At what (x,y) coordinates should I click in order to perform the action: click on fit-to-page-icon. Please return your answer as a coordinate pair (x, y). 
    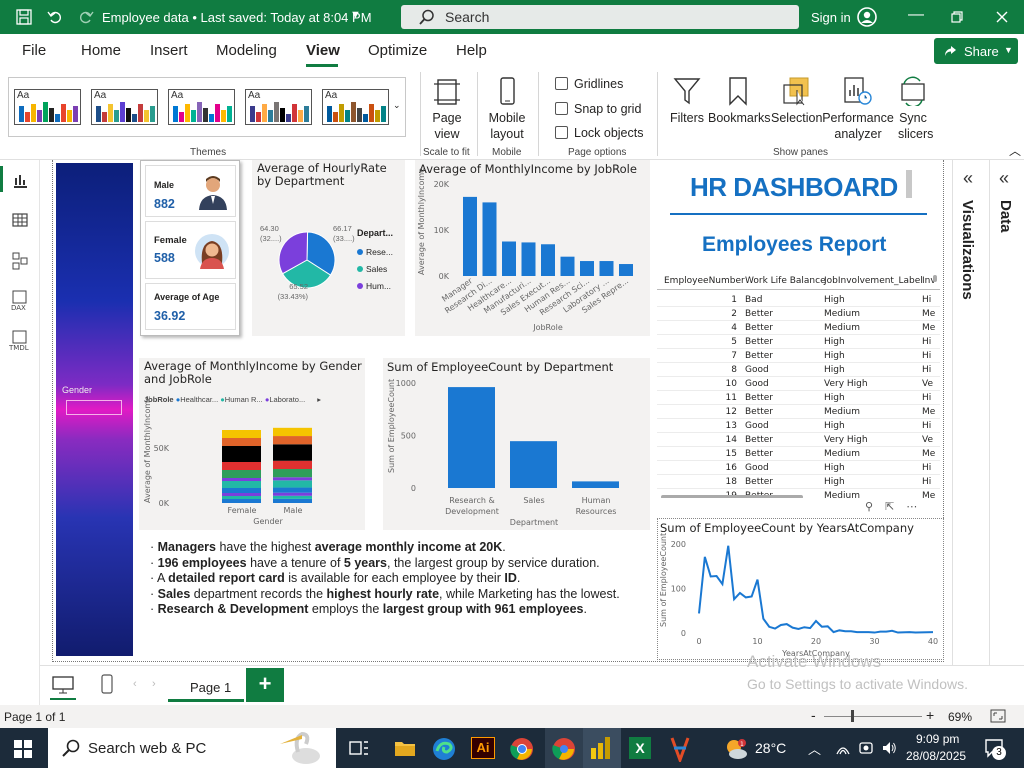
    Looking at the image, I should click on (998, 716).